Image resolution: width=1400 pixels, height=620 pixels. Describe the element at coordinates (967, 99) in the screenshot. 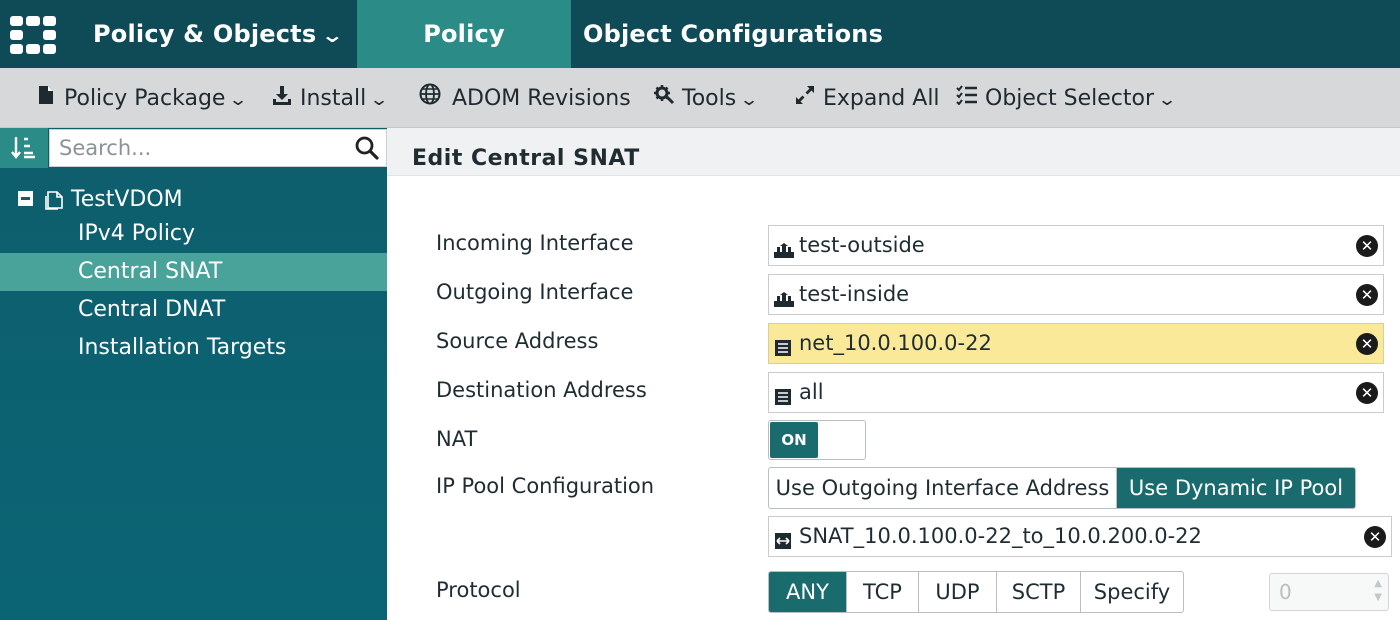

I see `checklist-icon` at that location.